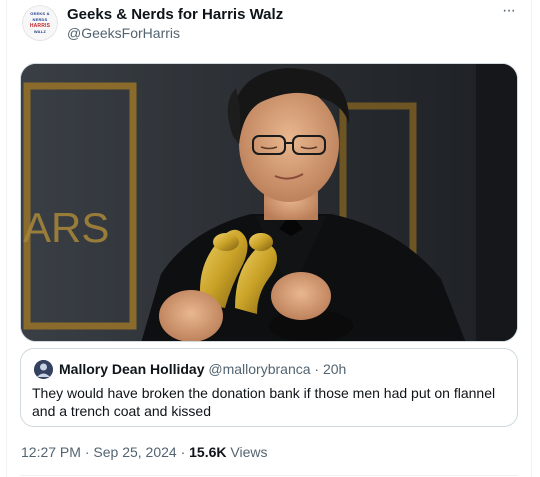  What do you see at coordinates (509, 11) in the screenshot?
I see `more-options-icon: ···` at bounding box center [509, 11].